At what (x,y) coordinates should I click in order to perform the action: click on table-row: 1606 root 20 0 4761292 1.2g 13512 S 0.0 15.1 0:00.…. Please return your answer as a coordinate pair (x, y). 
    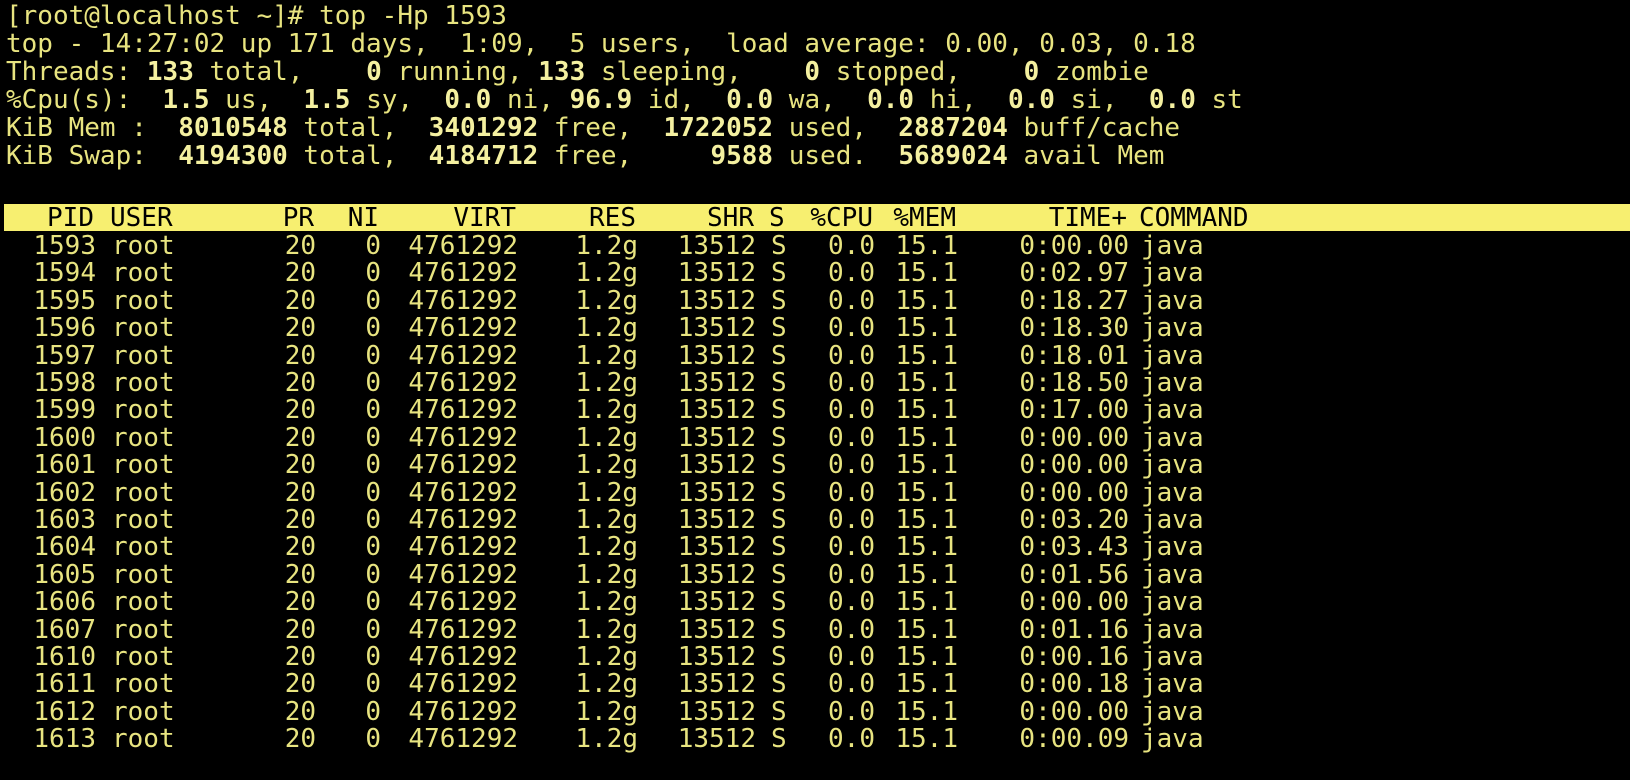
    Looking at the image, I should click on (815, 602).